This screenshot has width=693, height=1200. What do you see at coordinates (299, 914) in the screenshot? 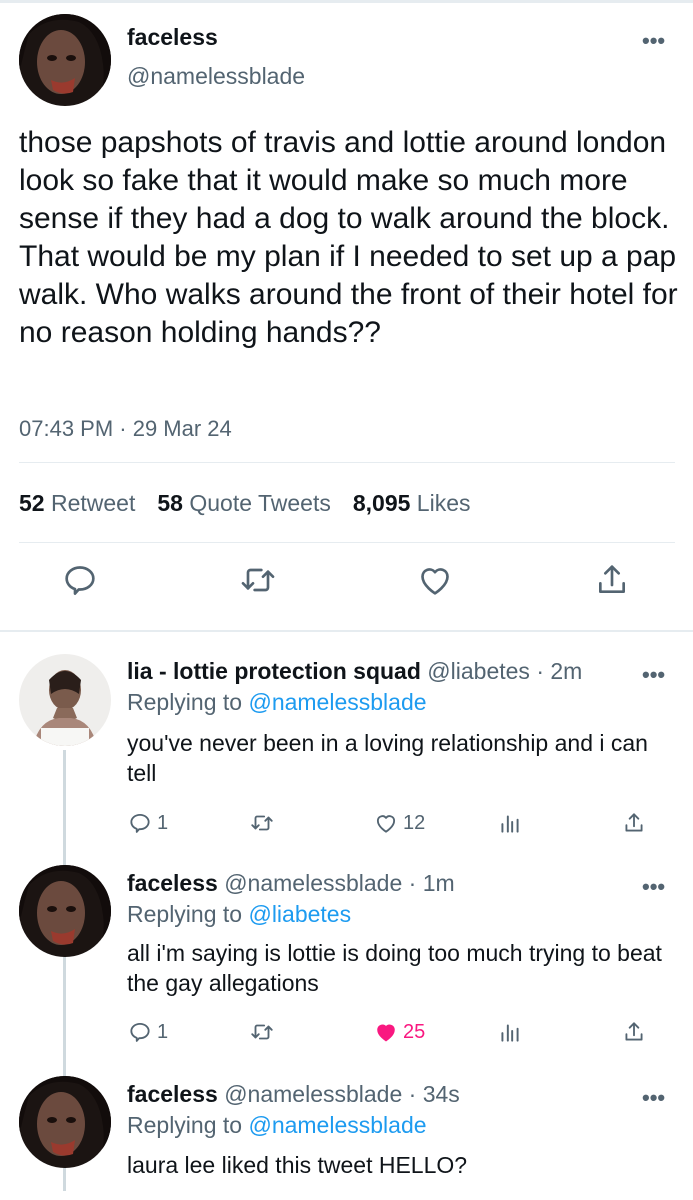
I see `replying-to-link: @liabetes` at bounding box center [299, 914].